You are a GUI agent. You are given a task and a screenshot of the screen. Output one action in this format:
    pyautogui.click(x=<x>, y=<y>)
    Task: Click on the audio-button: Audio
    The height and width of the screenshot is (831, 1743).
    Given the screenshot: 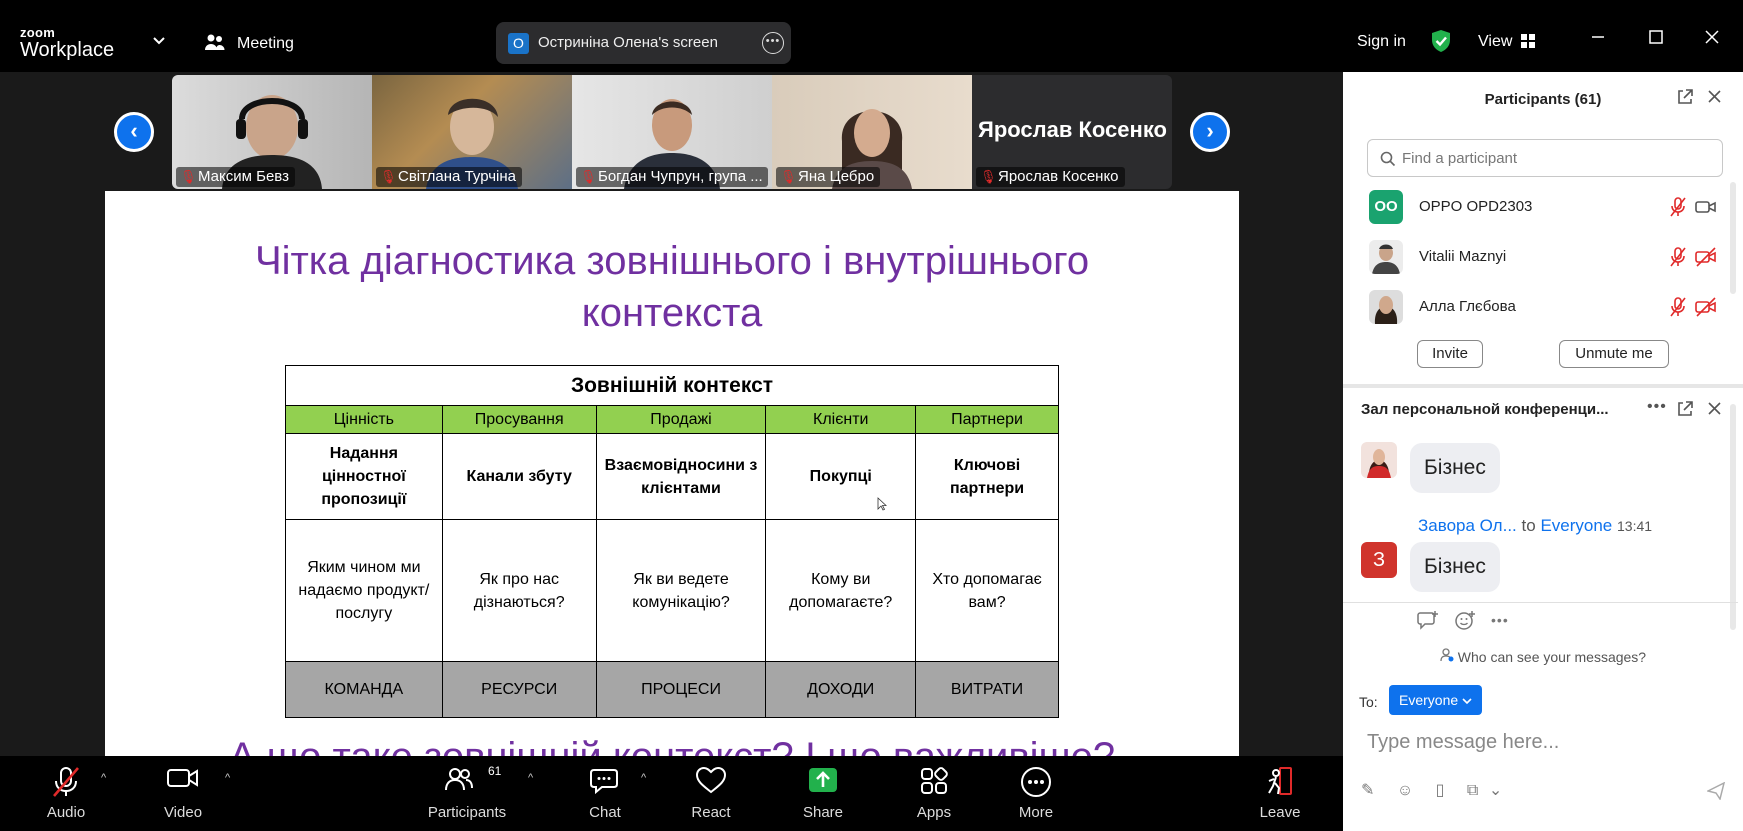 What is the action you would take?
    pyautogui.click(x=66, y=793)
    